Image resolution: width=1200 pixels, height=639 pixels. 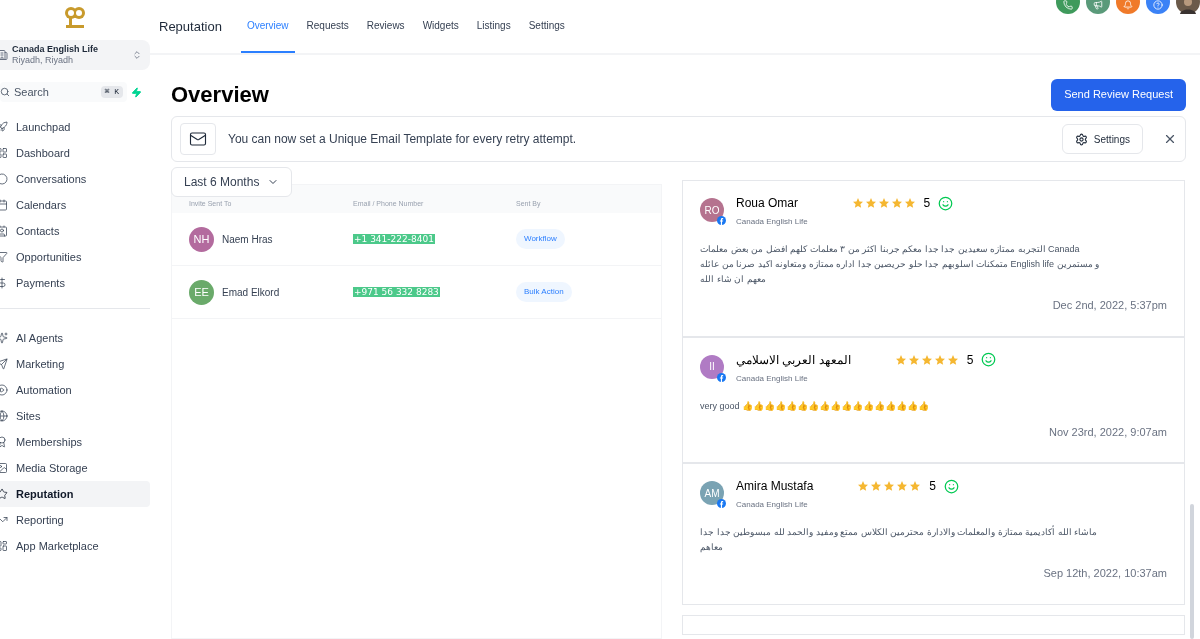 What do you see at coordinates (546, 26) in the screenshot?
I see `nav-tab: Settings` at bounding box center [546, 26].